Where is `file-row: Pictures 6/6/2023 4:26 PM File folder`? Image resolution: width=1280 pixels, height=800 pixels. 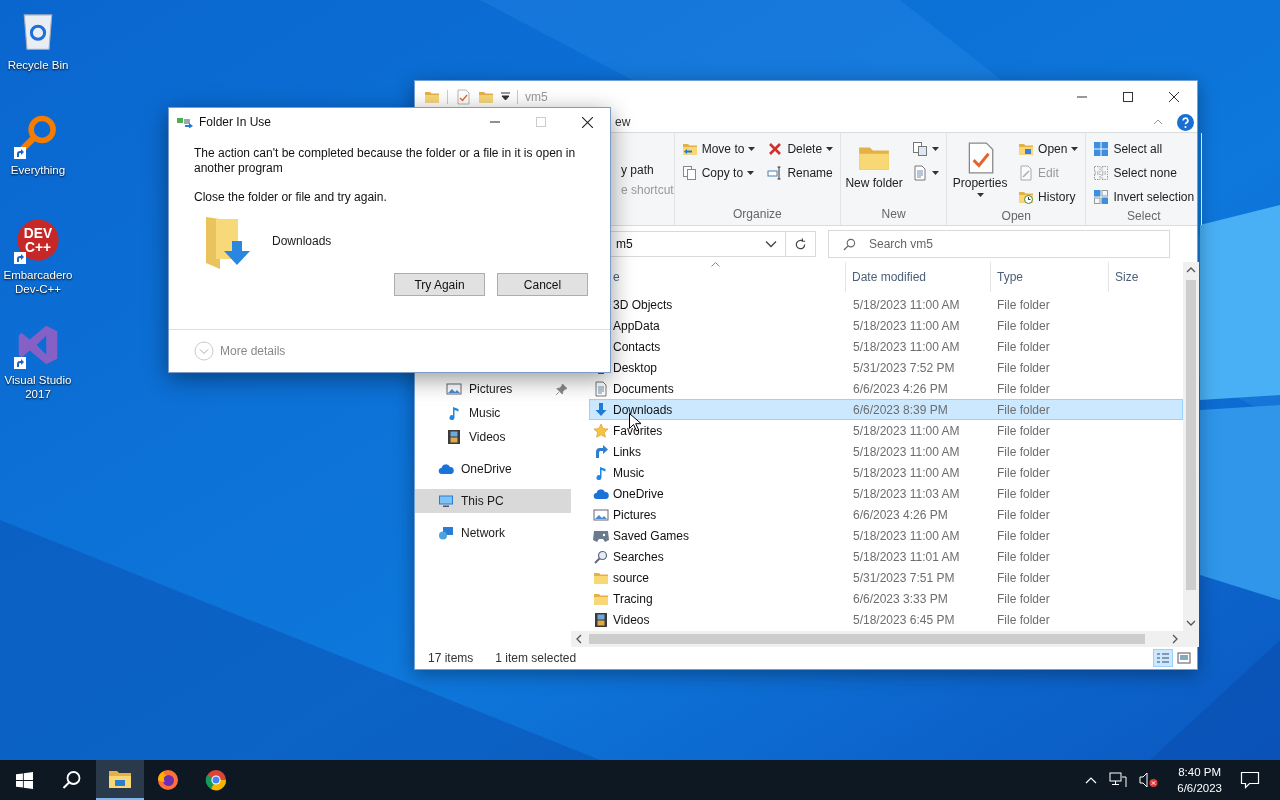 file-row: Pictures 6/6/2023 4:26 PM File folder is located at coordinates (886, 514).